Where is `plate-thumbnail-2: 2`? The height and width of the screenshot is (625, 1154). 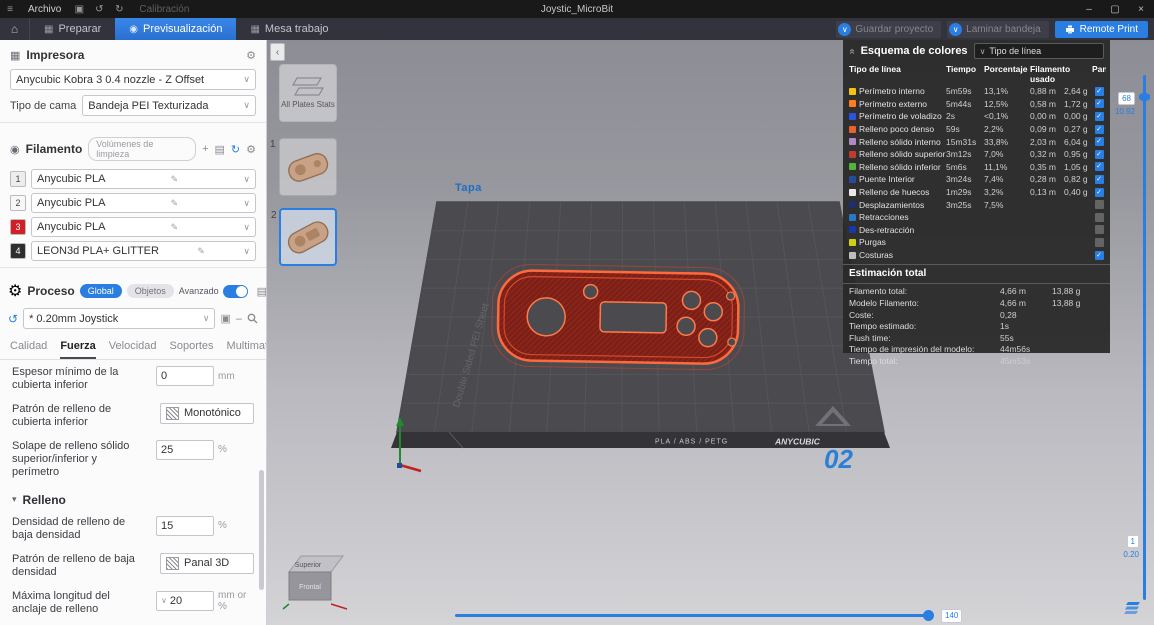 plate-thumbnail-2: 2 is located at coordinates (304, 237).